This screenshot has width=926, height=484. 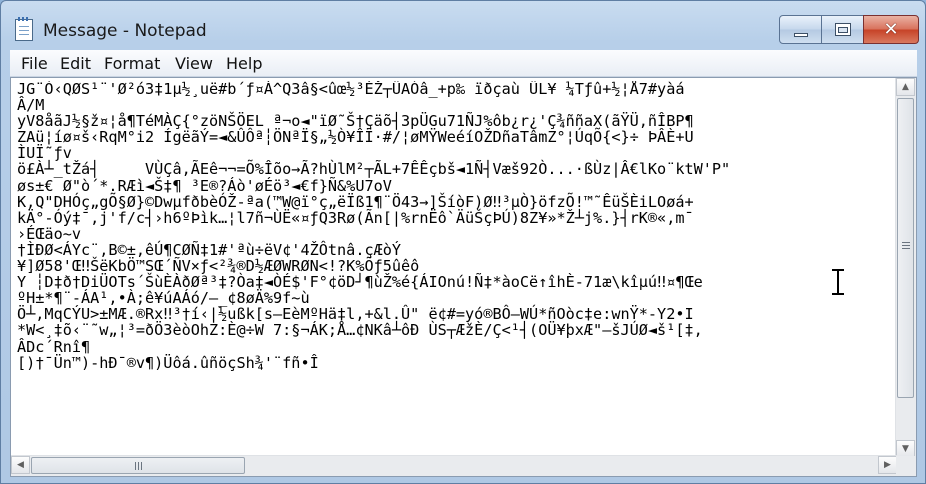 I want to click on vertical-scroll-thumb, so click(x=905, y=248).